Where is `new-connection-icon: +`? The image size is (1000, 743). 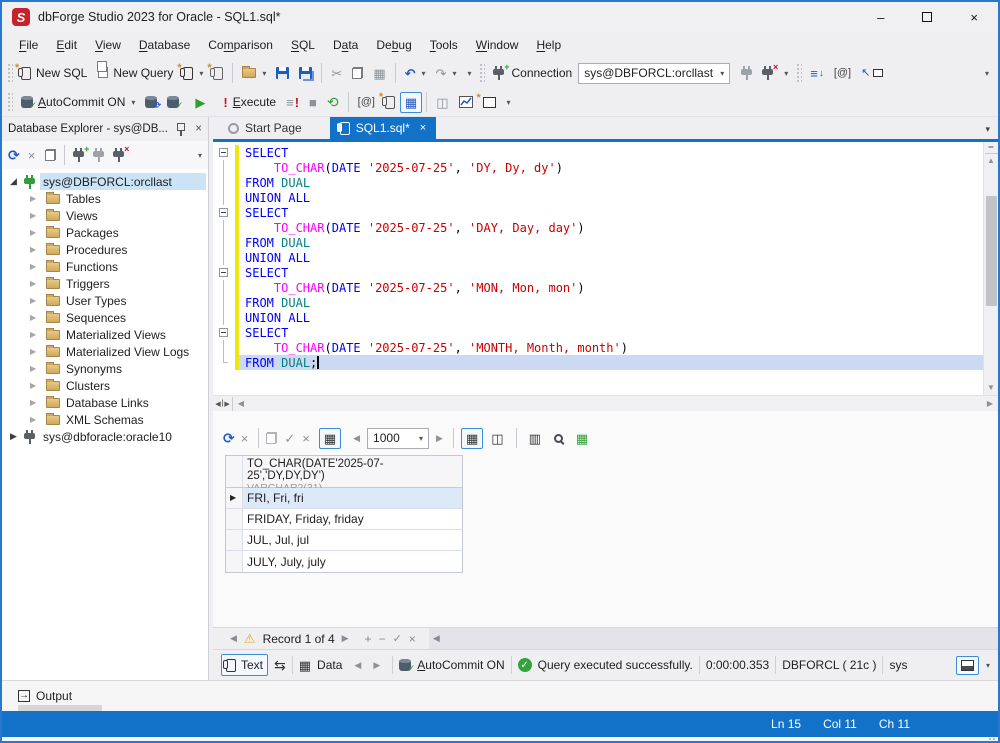
new-connection-icon: + is located at coordinates (81, 153).